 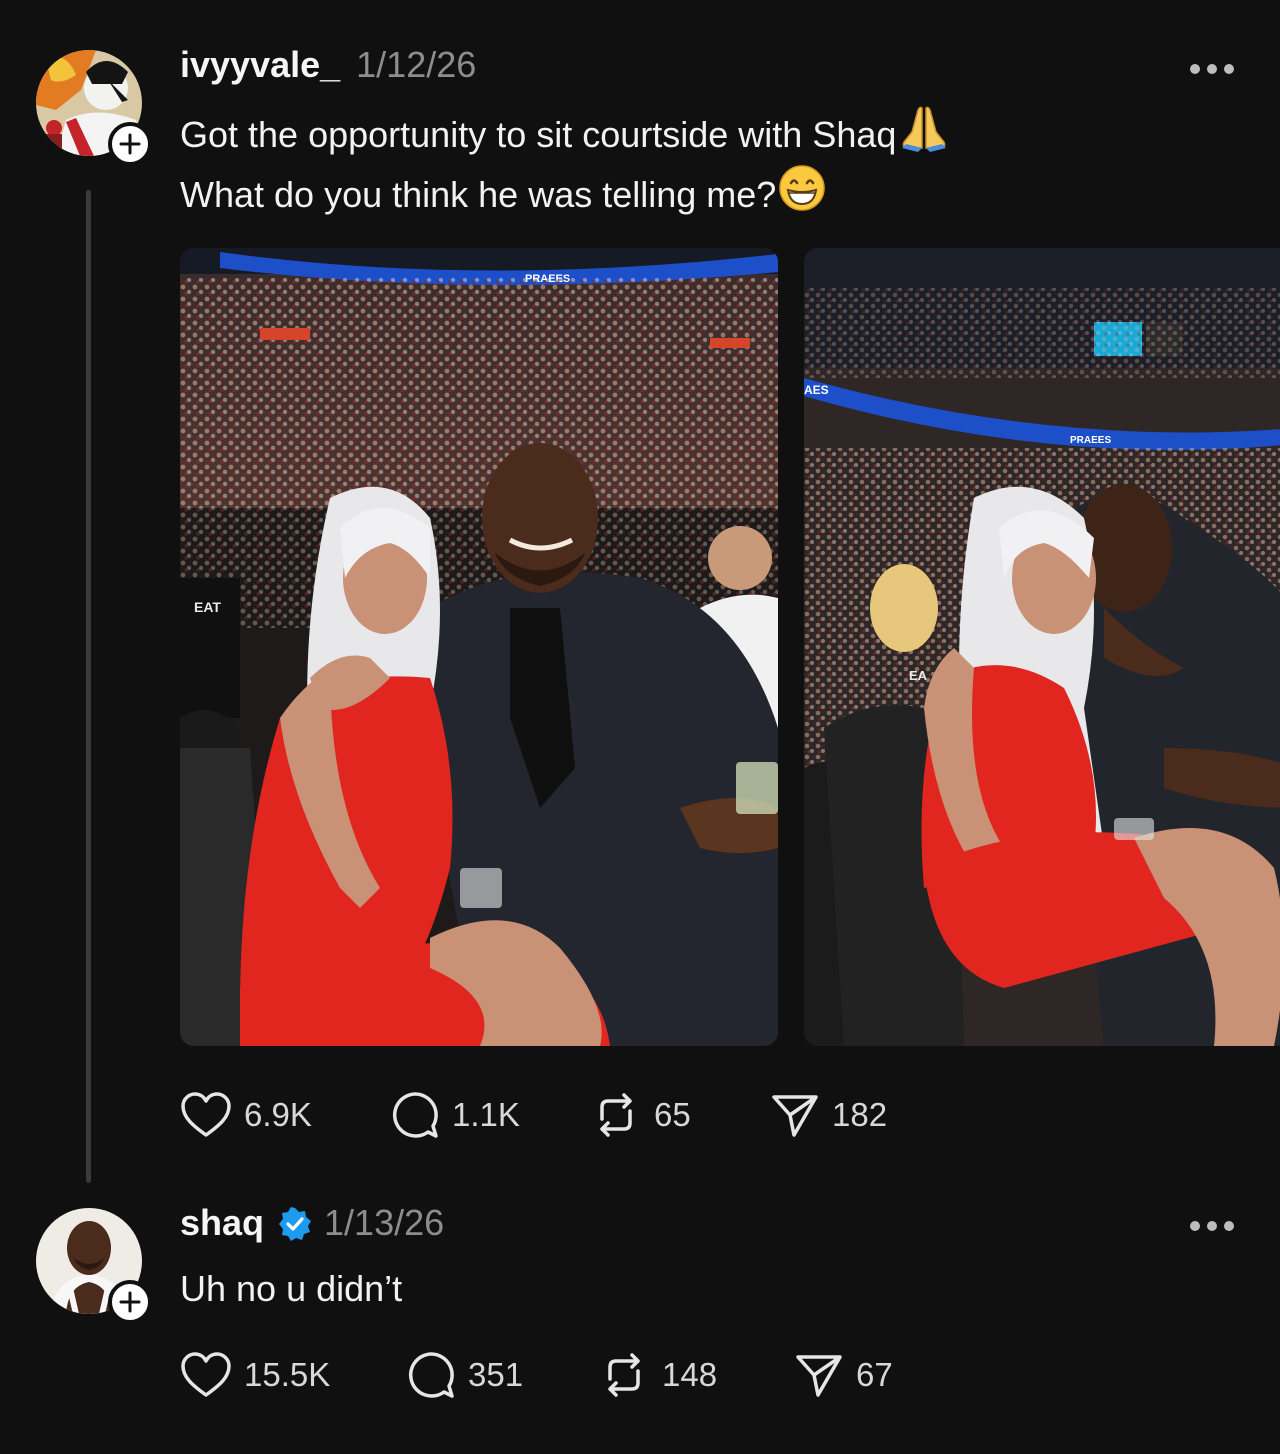 I want to click on reply-icon, so click(x=431, y=1375).